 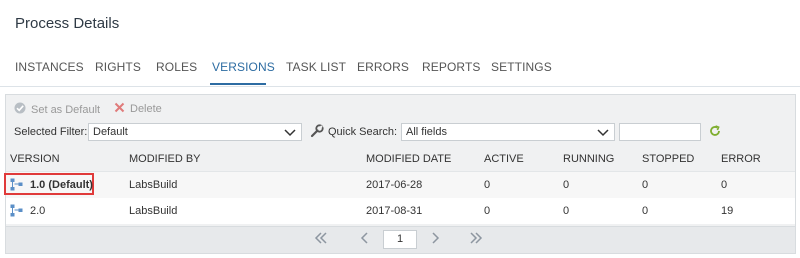 I want to click on active-tab-indicator, so click(x=238, y=84).